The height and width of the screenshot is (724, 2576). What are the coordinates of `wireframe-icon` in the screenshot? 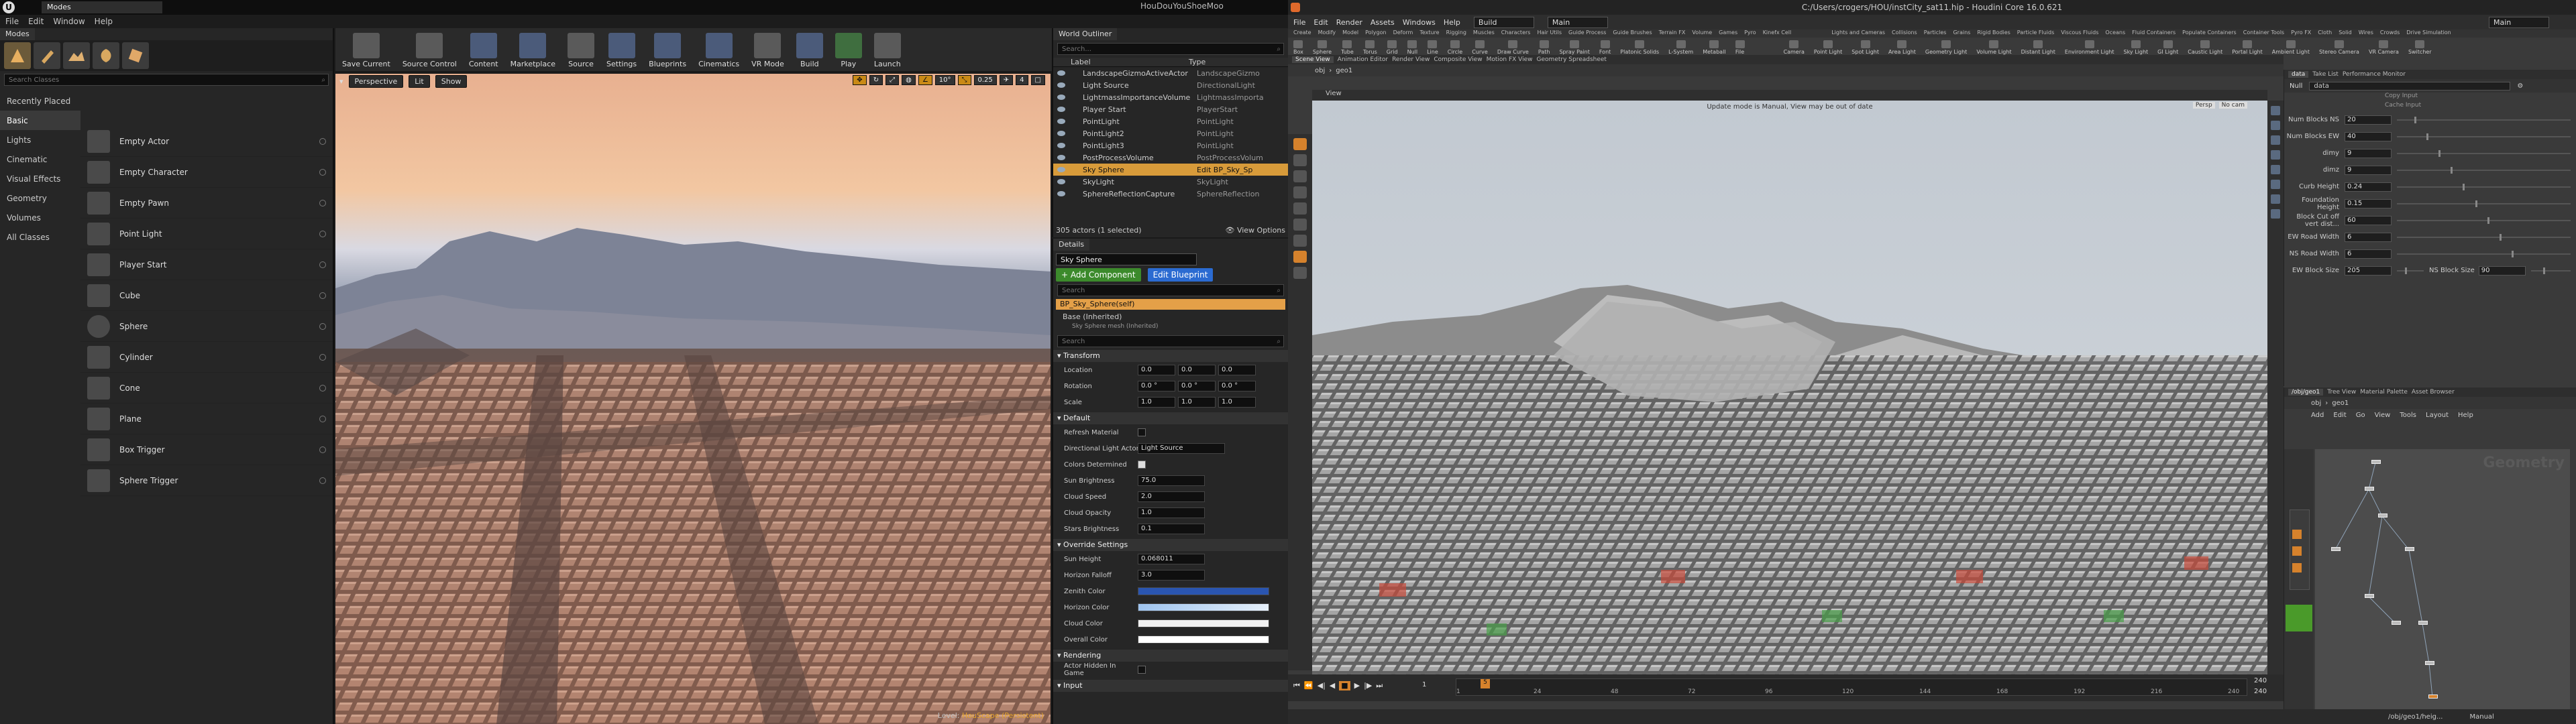 It's located at (2275, 125).